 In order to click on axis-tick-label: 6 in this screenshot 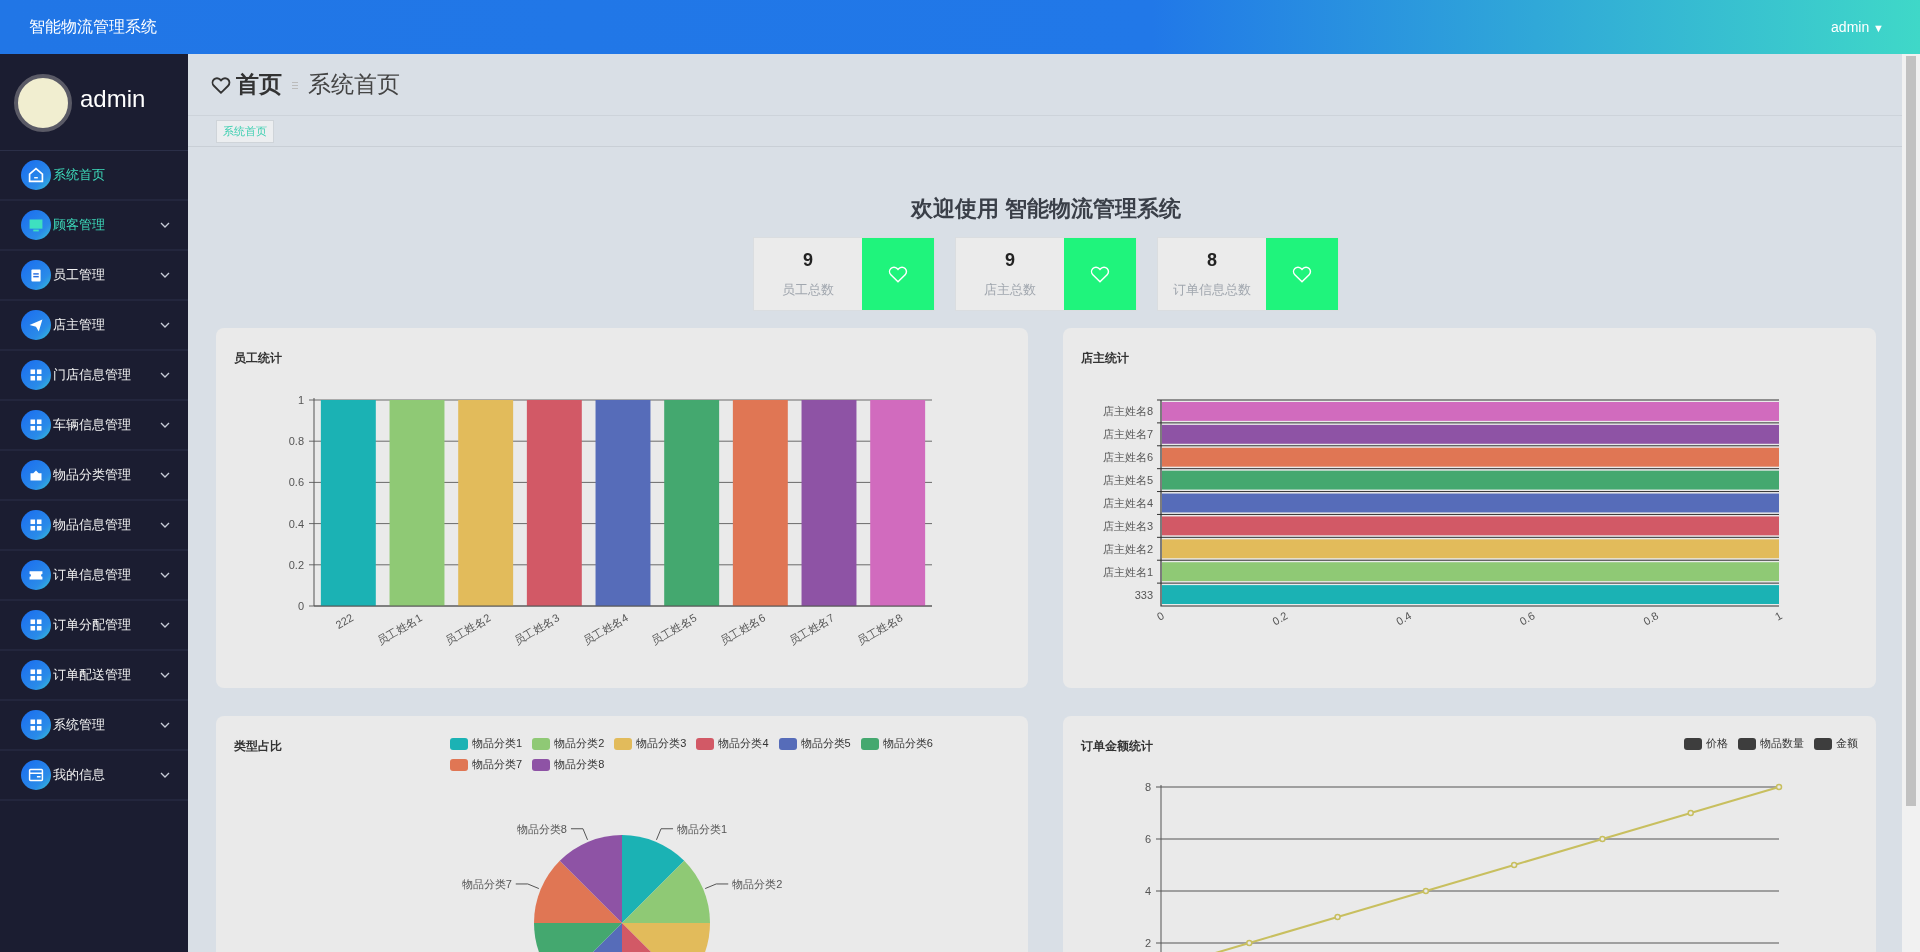, I will do `click(1147, 839)`.